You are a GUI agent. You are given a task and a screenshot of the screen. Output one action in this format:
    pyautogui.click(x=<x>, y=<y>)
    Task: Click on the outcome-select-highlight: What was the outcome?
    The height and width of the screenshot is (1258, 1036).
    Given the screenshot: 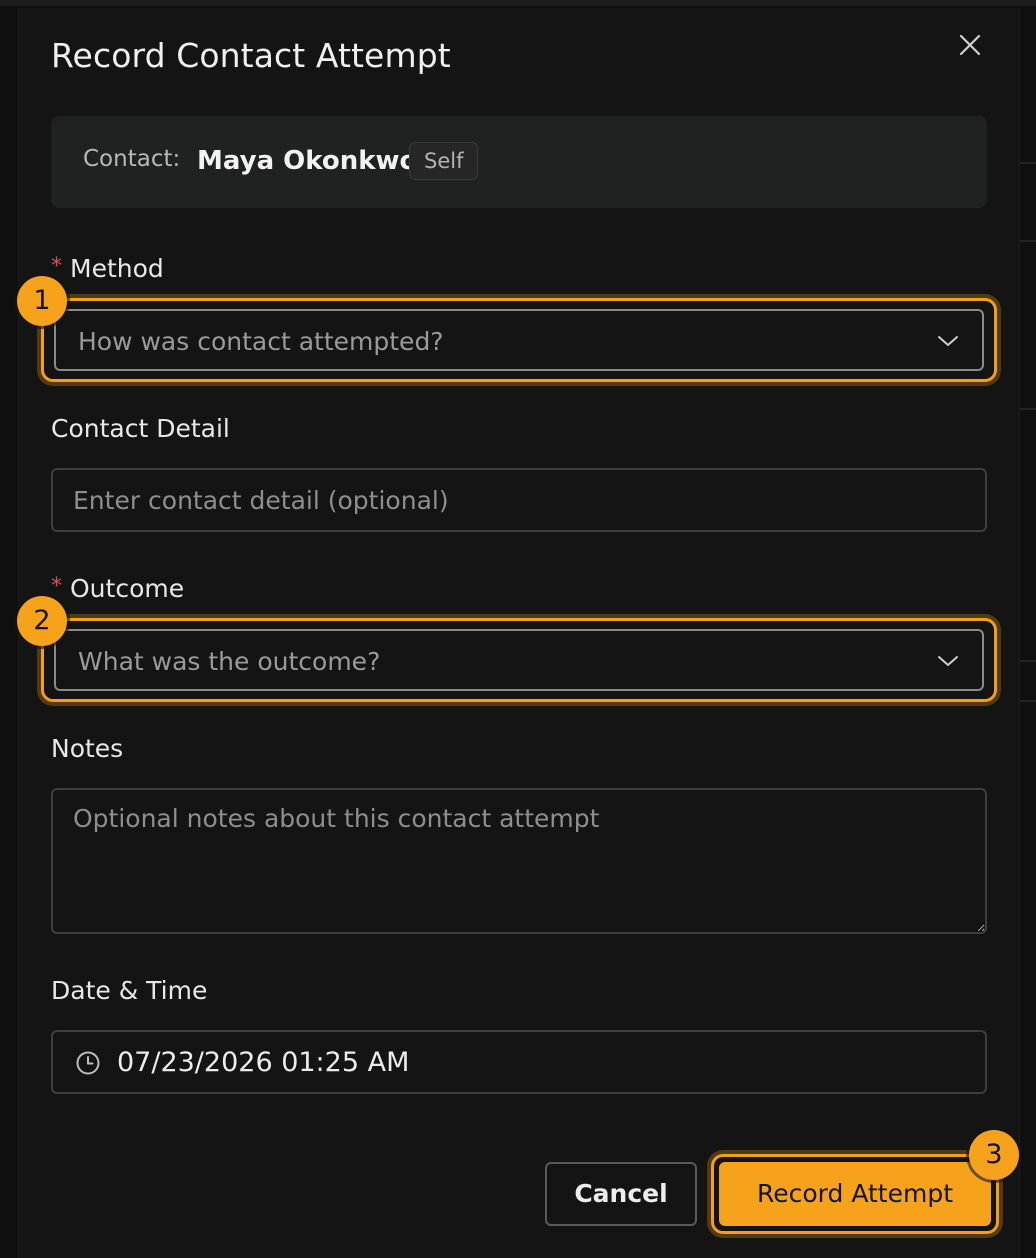 What is the action you would take?
    pyautogui.click(x=519, y=660)
    